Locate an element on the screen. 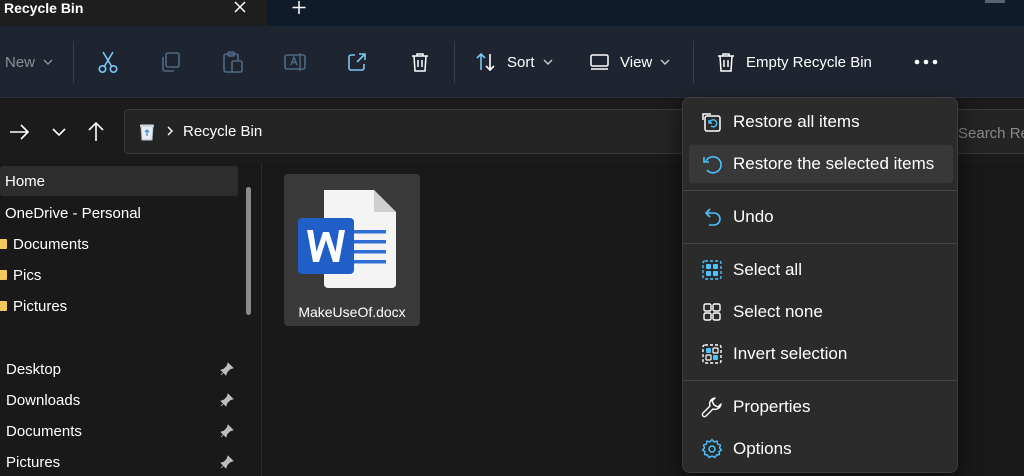 The height and width of the screenshot is (476, 1024). title-bar: Recycle Bin is located at coordinates (512, 13).